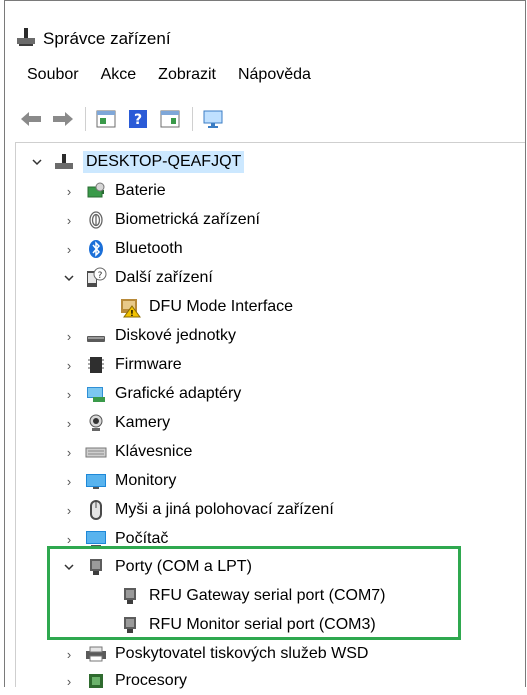  Describe the element at coordinates (140, 190) in the screenshot. I see `tree-item-label: Baterie` at that location.